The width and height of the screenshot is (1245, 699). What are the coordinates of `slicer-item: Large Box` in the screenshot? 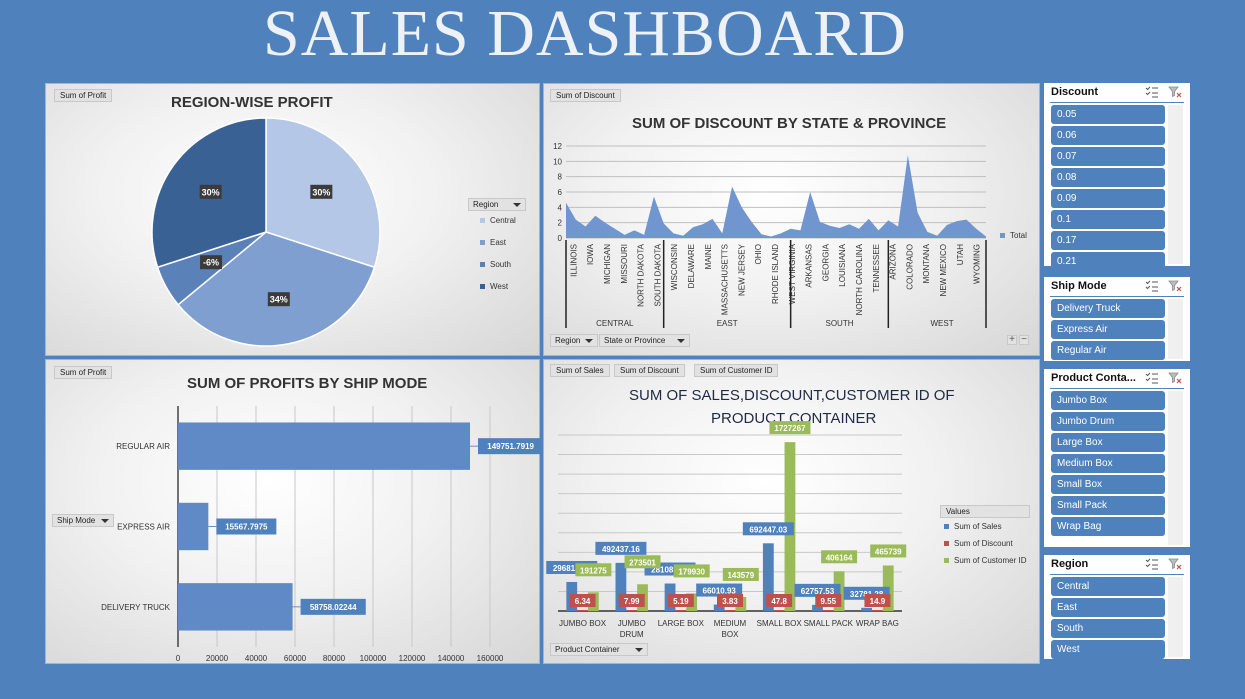 It's located at (1108, 442).